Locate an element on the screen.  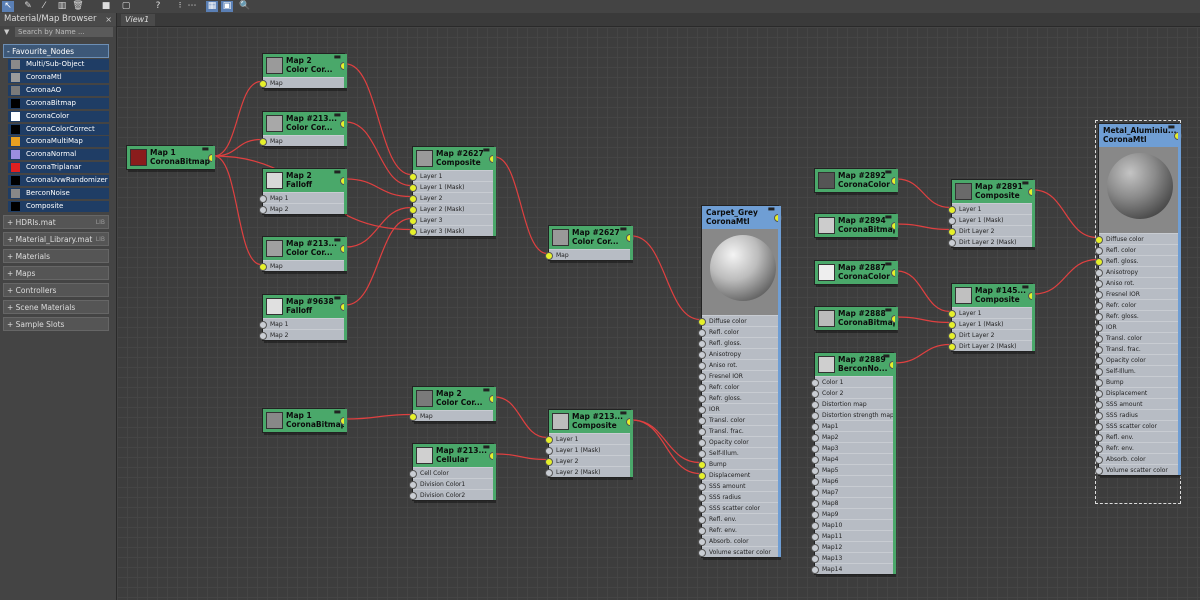
node-slot: Distortion strength map is located at coordinates (852, 414).